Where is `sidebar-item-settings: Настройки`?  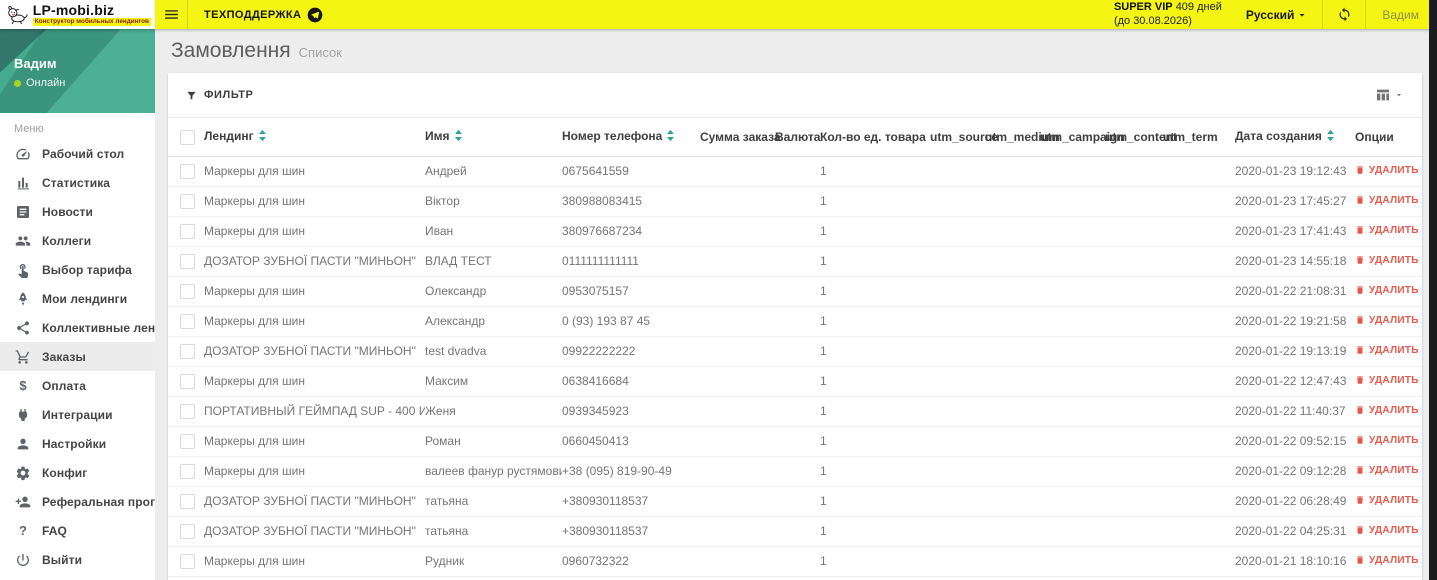
sidebar-item-settings: Настройки is located at coordinates (77, 443).